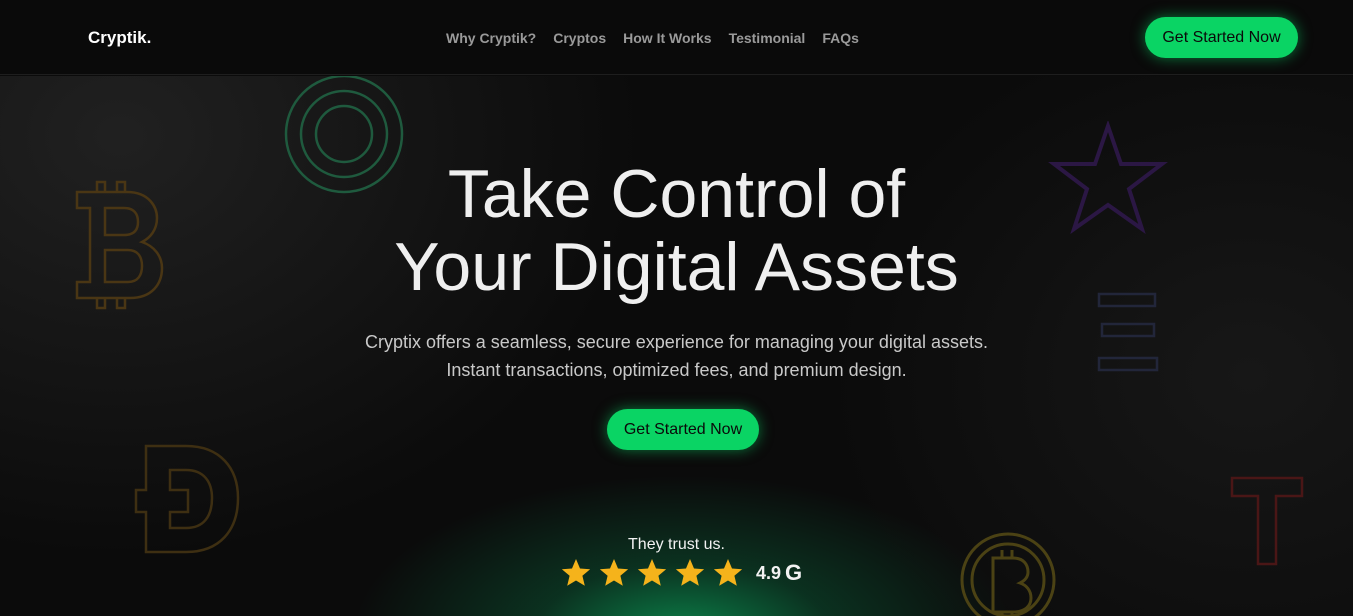 Image resolution: width=1353 pixels, height=616 pixels. Describe the element at coordinates (667, 38) in the screenshot. I see `nav-link-how-it-works: How It Works` at that location.